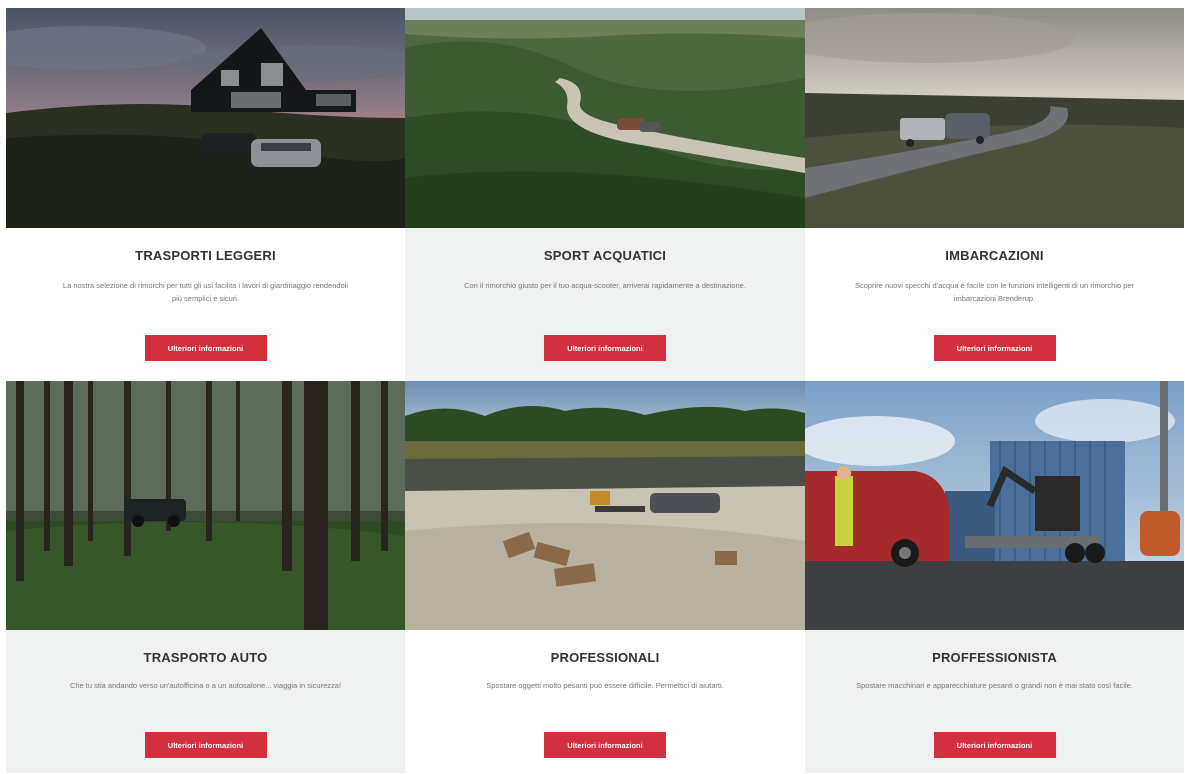 This screenshot has height=774, width=1185. I want to click on card-title: SPORT ACQUATICI, so click(605, 255).